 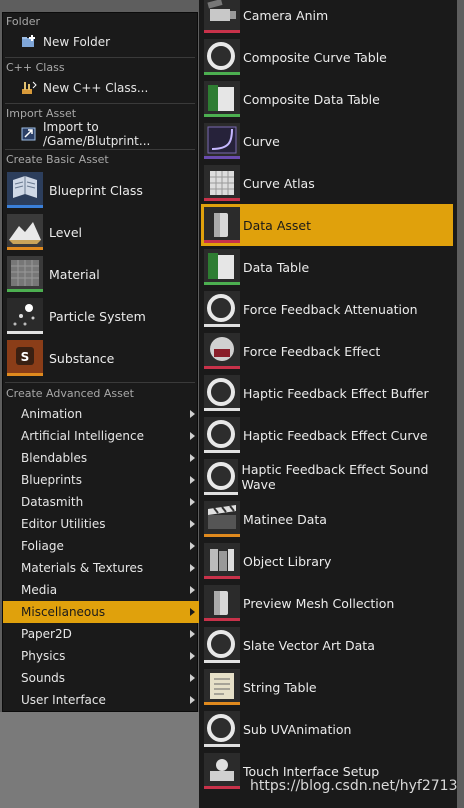 I want to click on advanced-category-label: Animation, so click(x=52, y=414).